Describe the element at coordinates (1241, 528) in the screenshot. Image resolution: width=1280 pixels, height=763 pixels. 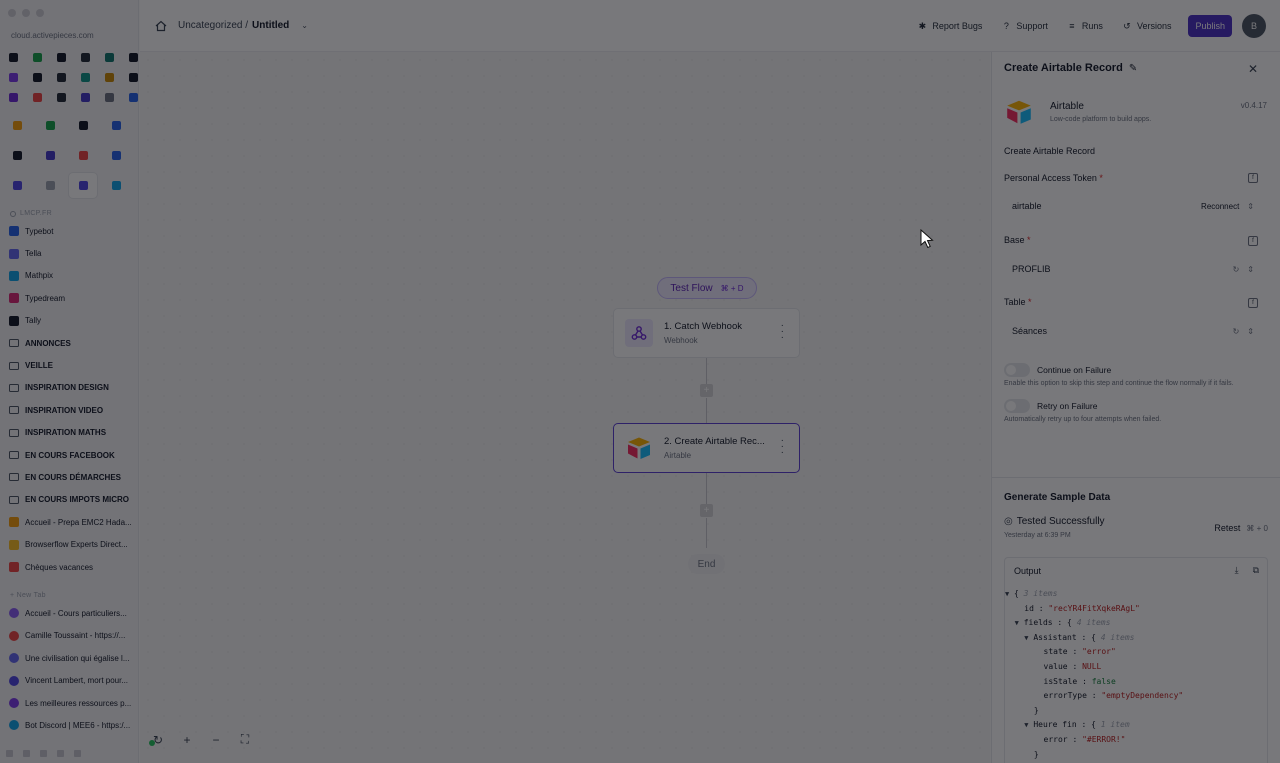
I see `retest-button: Retest ⌘ + 0` at that location.